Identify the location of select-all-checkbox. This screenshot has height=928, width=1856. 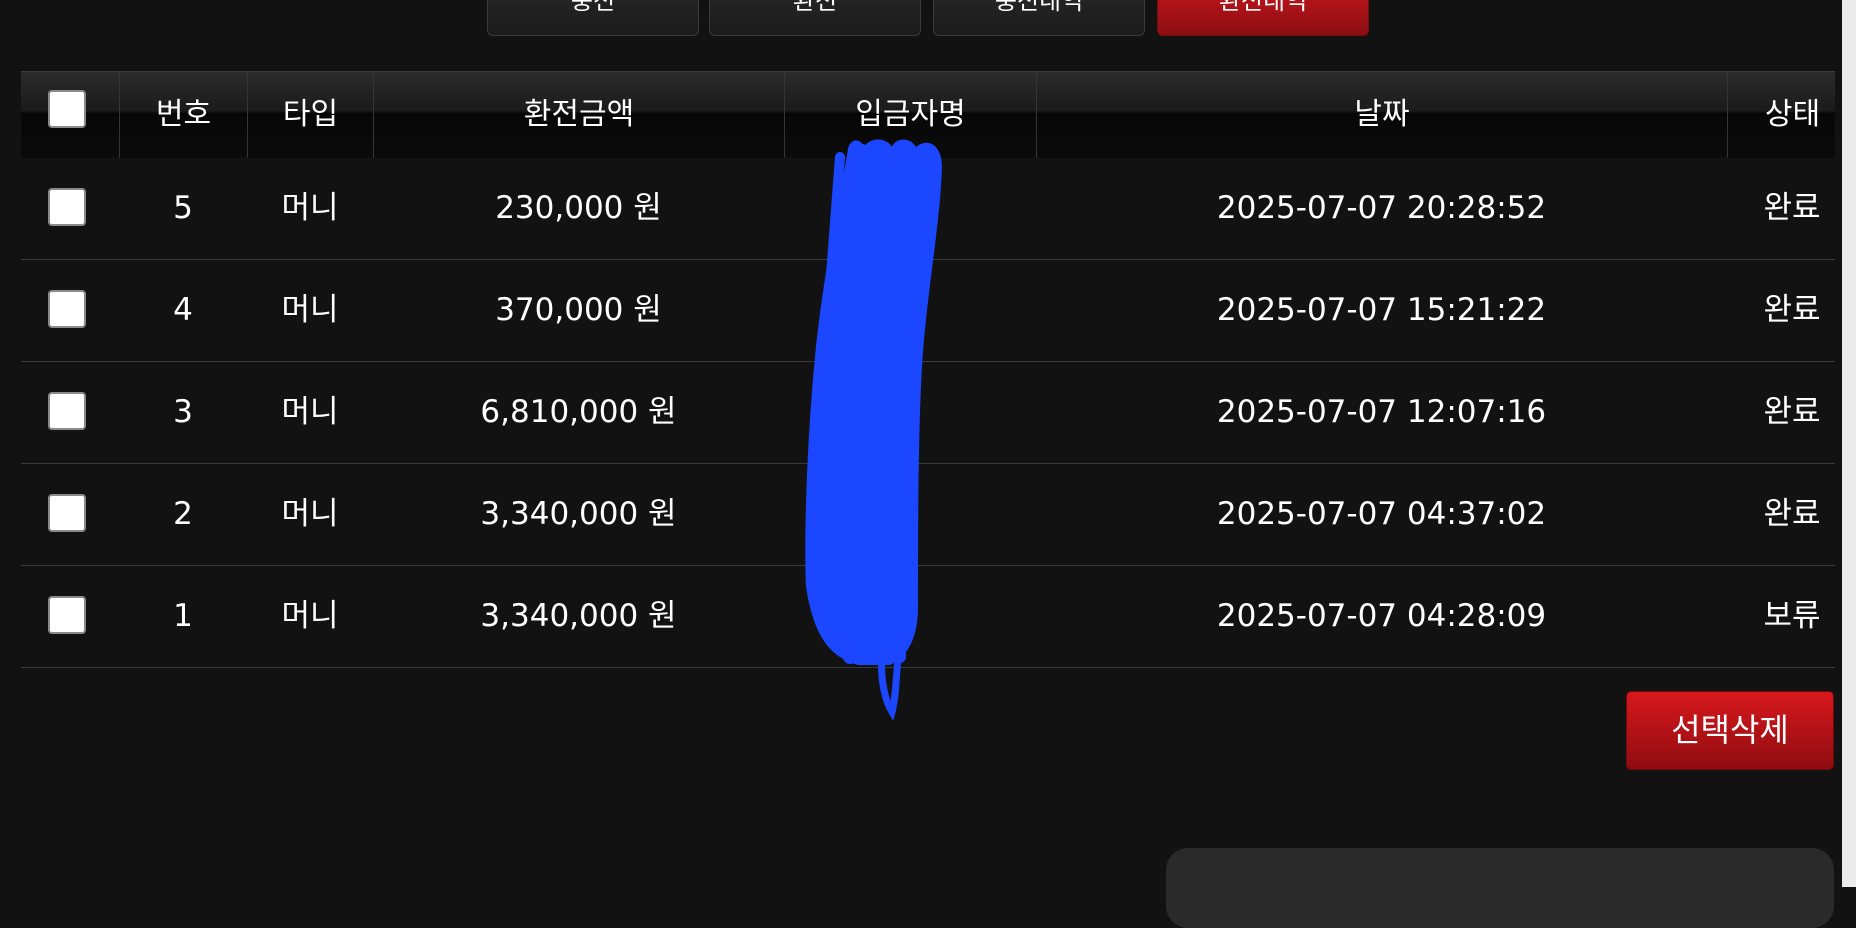
(67, 109).